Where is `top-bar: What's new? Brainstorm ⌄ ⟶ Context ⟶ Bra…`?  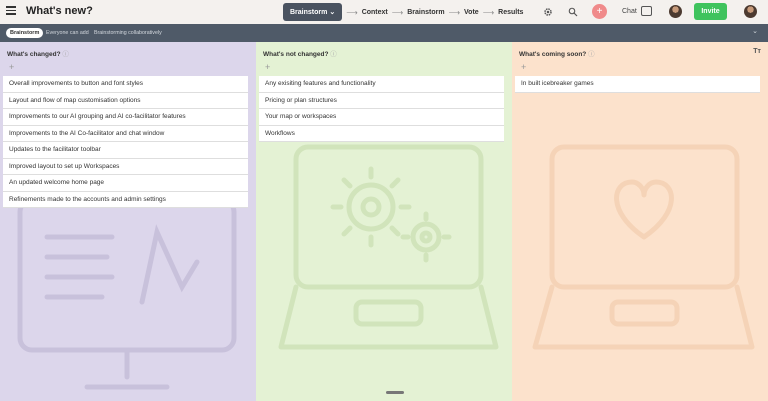
top-bar: What's new? Brainstorm ⌄ ⟶ Context ⟶ Bra… is located at coordinates (384, 12).